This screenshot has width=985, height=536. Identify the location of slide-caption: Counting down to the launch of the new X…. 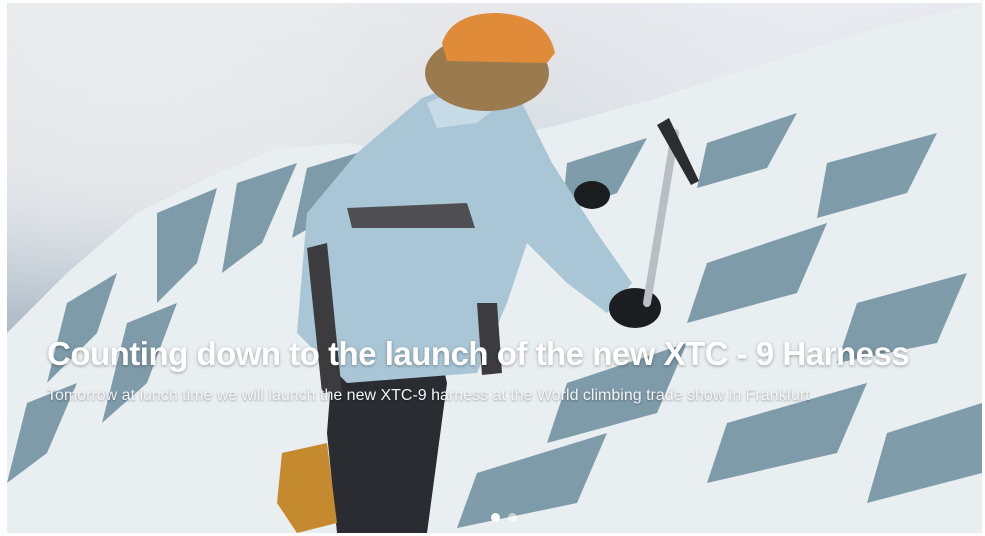
(507, 370).